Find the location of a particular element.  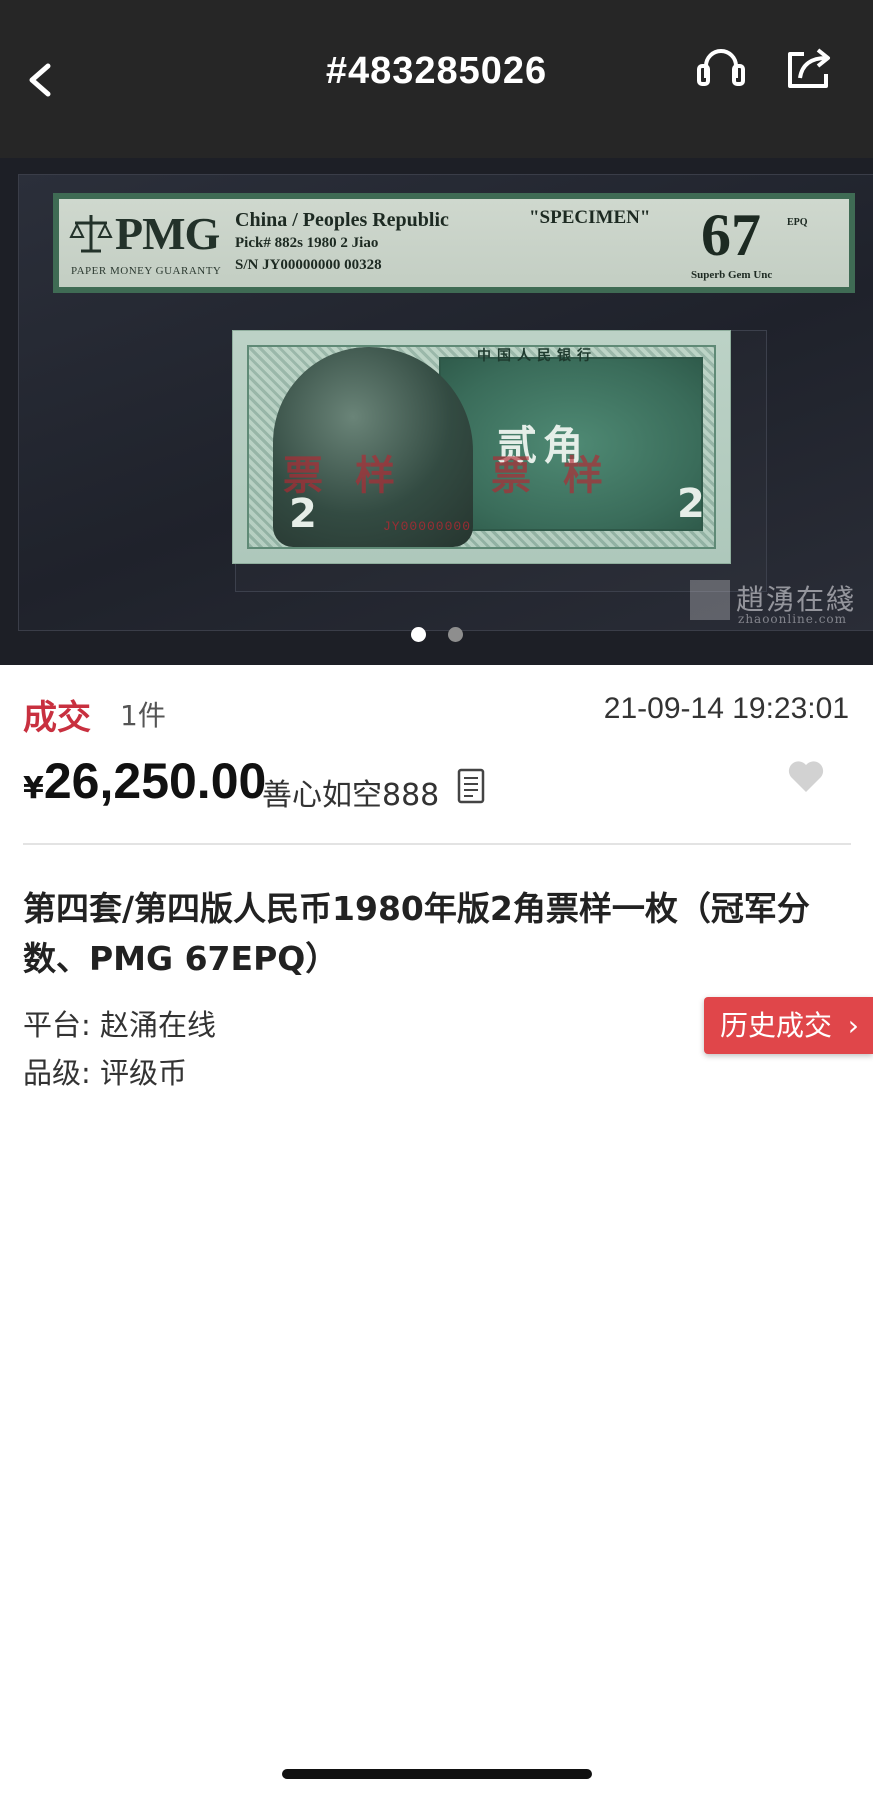

deal-quantity: 1件 is located at coordinates (143, 715).